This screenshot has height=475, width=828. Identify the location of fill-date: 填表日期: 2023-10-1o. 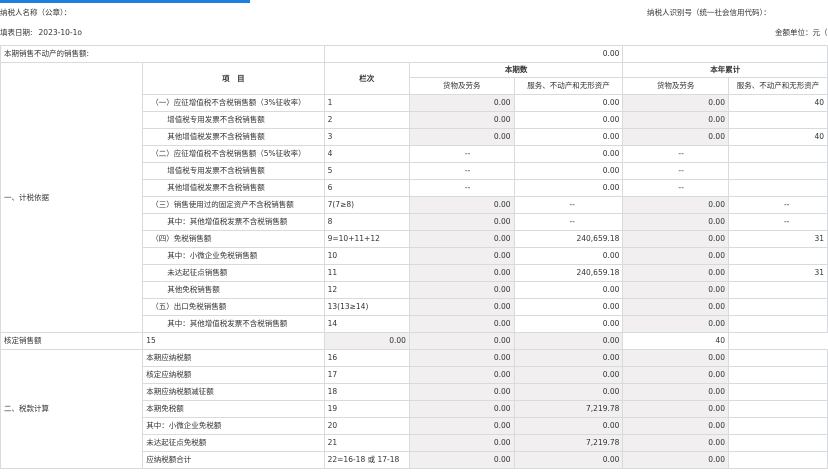
(41, 32).